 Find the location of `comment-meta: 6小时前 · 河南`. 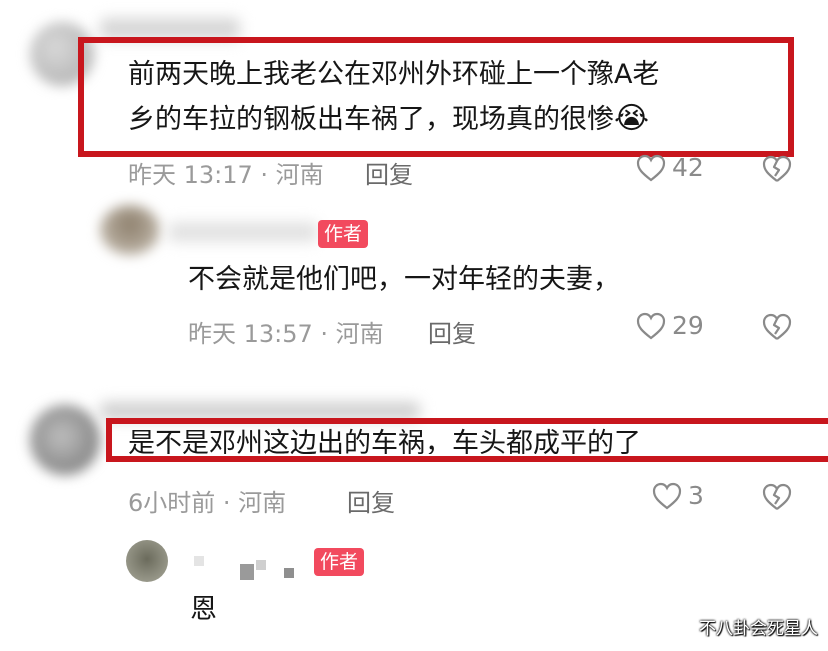

comment-meta: 6小时前 · 河南 is located at coordinates (207, 503).